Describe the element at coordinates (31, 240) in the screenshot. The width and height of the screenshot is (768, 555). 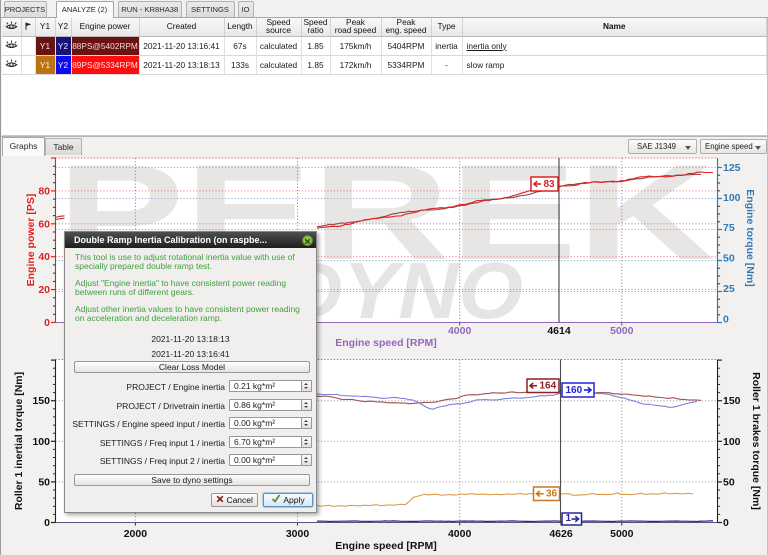
I see `svg-text: Engine power [PS]` at that location.